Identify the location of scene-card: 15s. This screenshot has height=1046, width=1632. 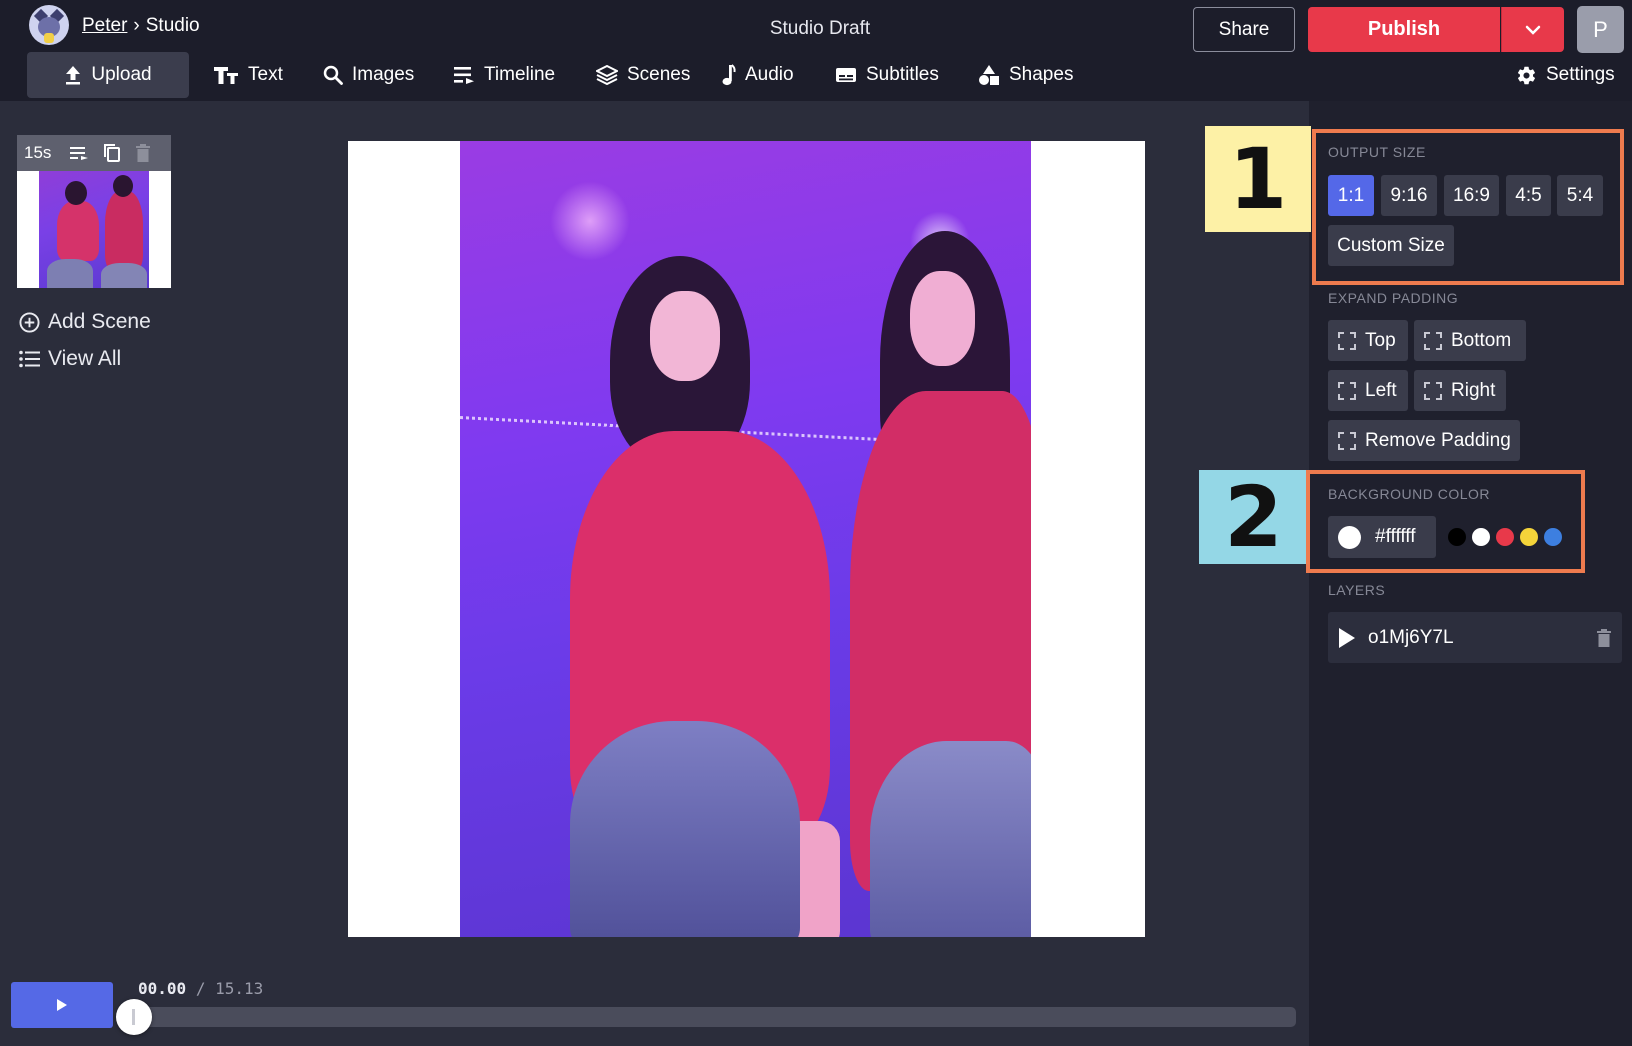
(94, 211).